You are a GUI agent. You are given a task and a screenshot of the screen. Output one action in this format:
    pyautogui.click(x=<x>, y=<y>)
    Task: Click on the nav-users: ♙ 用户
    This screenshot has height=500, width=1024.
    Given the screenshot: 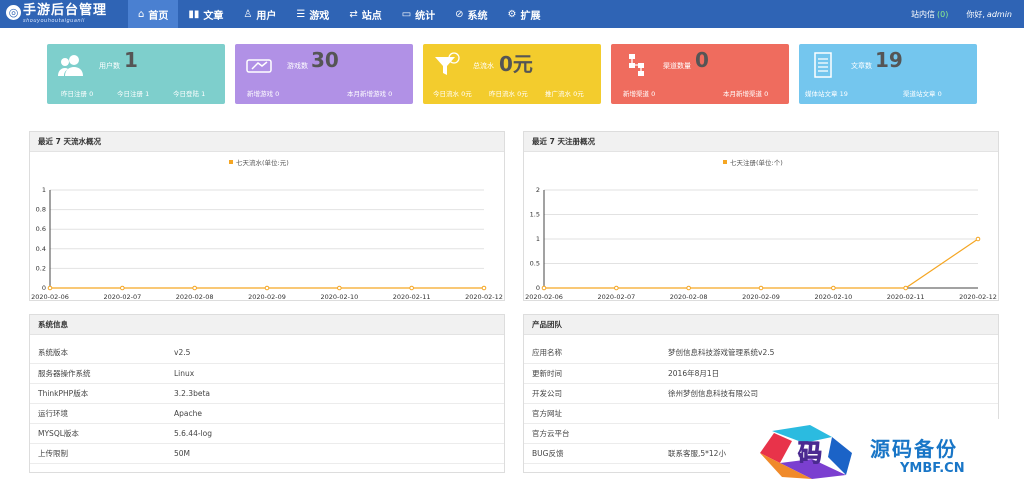 What is the action you would take?
    pyautogui.click(x=259, y=14)
    